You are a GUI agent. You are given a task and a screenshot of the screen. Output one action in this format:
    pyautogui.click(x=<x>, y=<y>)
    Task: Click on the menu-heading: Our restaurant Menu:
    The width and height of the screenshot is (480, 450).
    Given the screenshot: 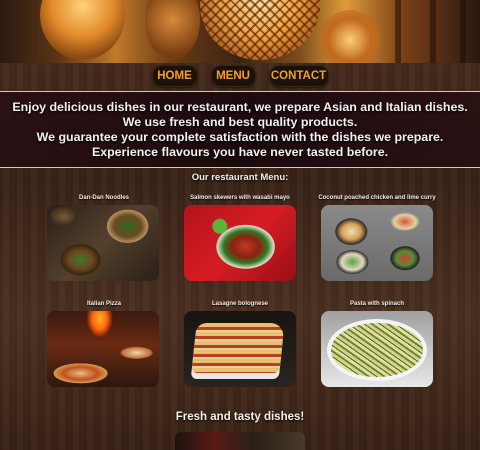 What is the action you would take?
    pyautogui.click(x=240, y=177)
    